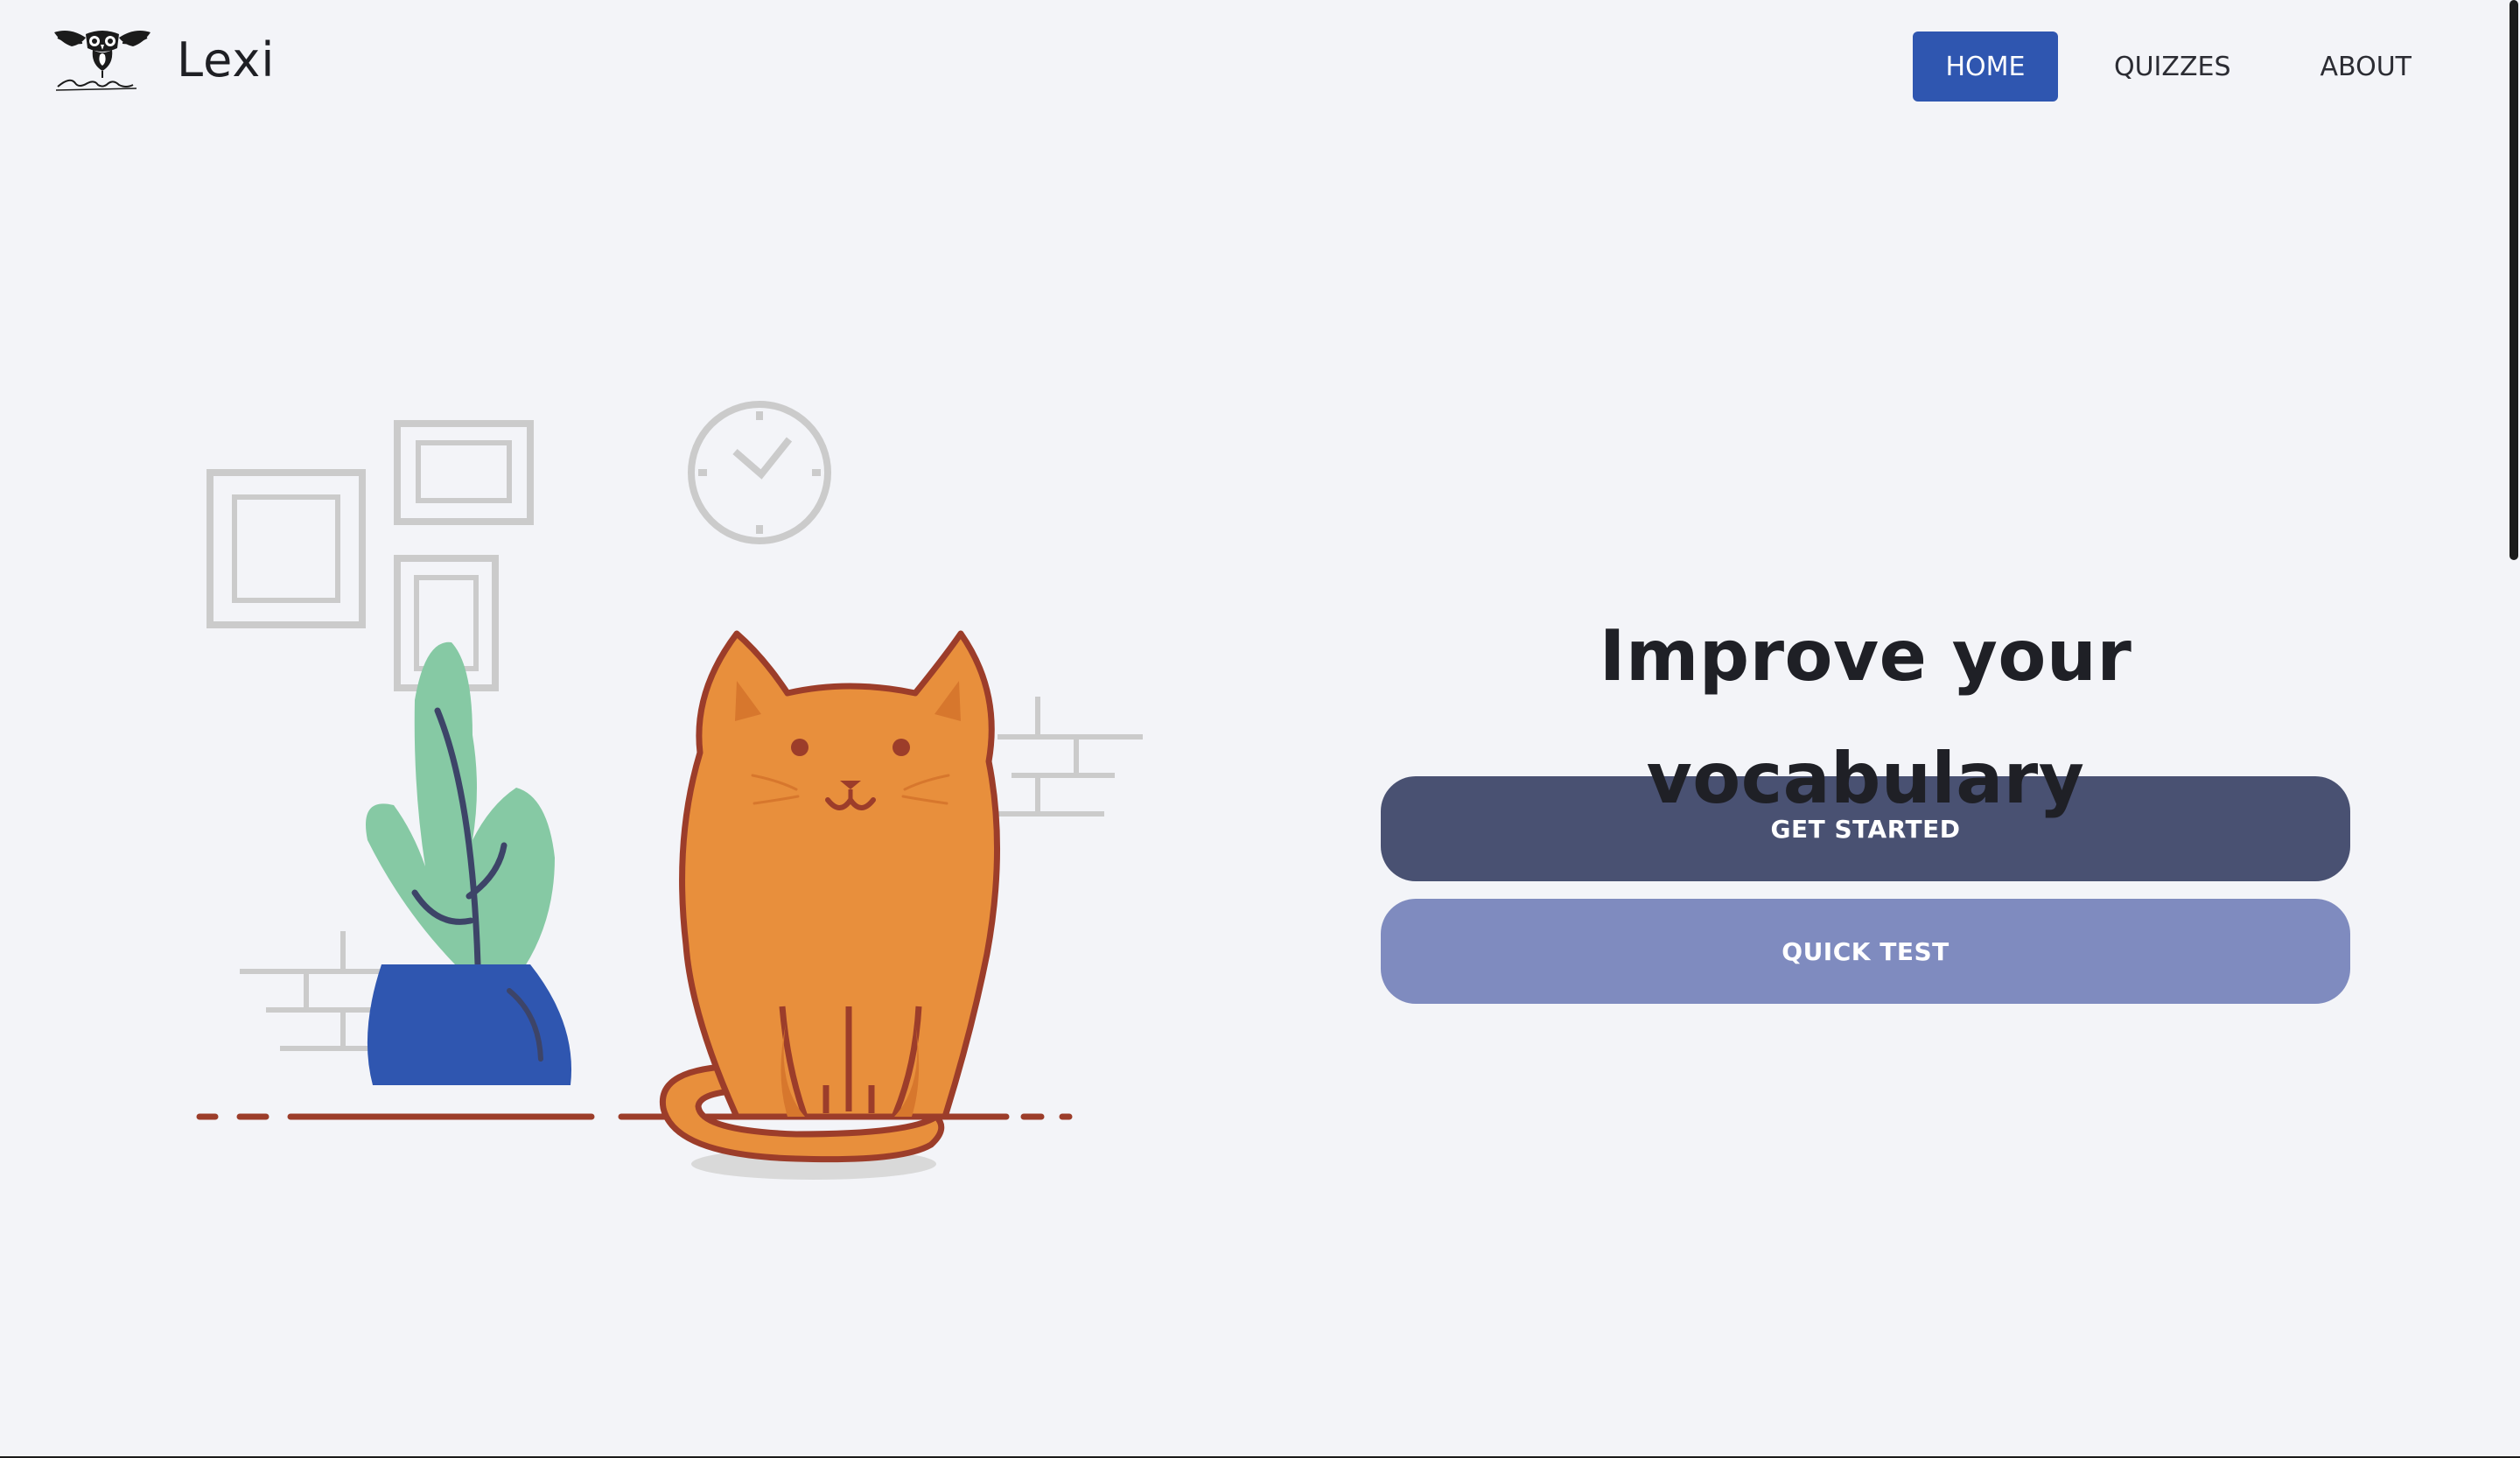 This screenshot has width=2520, height=1458. I want to click on owl-logo-icon, so click(102, 61).